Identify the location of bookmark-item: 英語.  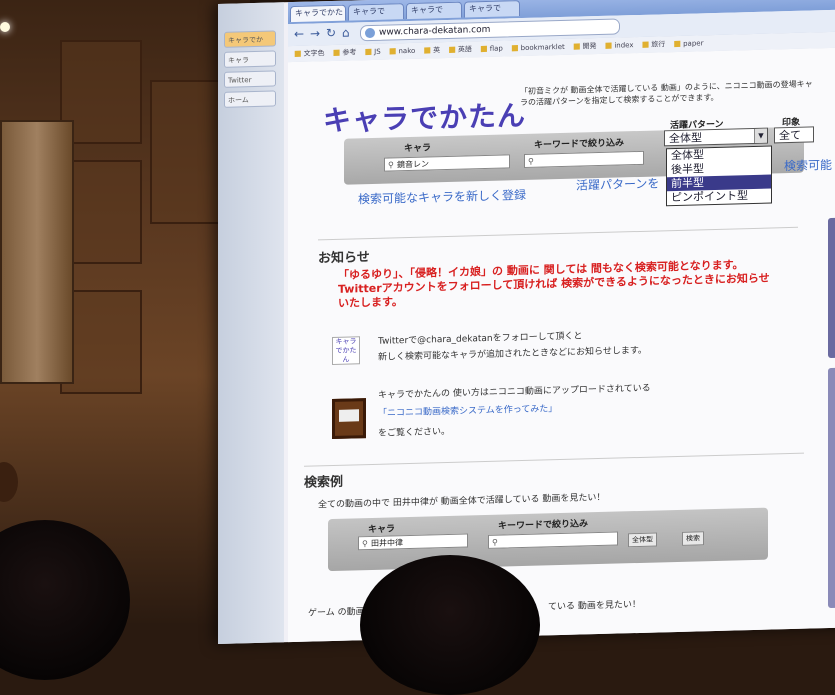
(460, 49).